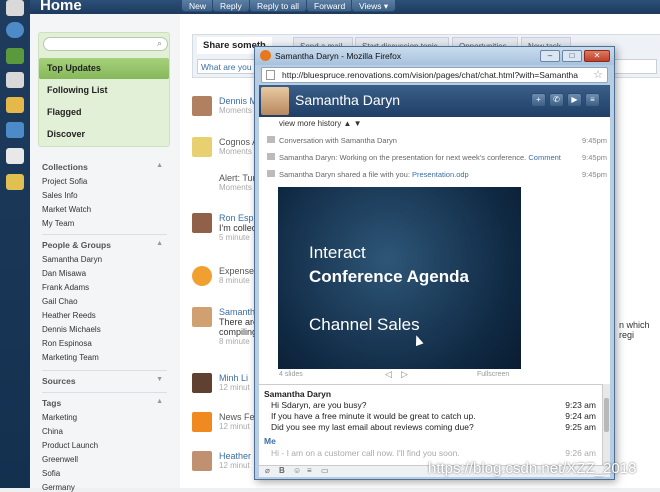 The width and height of the screenshot is (660, 492). I want to click on collections-heading: Collections ▲, so click(104, 167).